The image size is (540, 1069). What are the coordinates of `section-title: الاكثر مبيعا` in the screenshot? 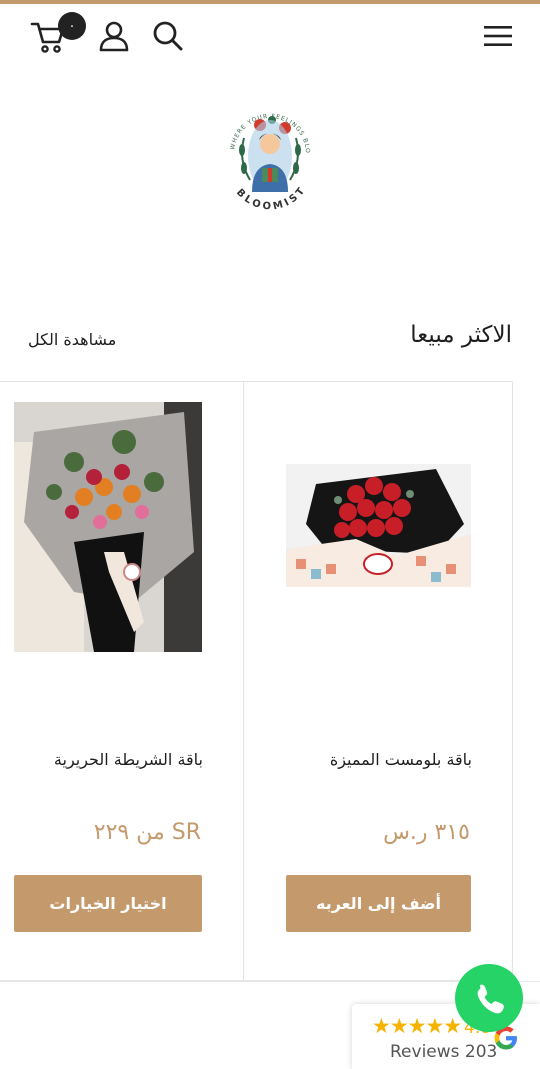 It's located at (461, 335).